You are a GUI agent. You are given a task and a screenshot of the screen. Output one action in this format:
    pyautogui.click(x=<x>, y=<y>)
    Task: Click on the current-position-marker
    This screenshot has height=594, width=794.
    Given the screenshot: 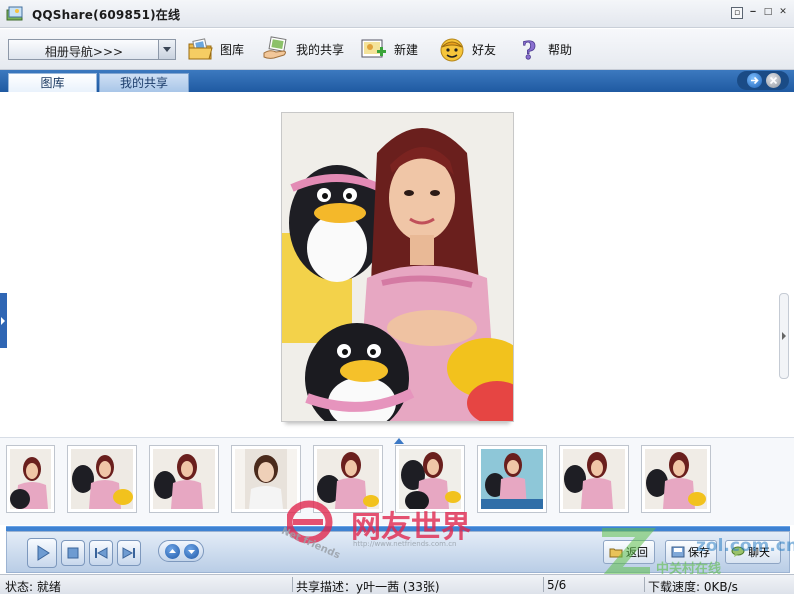 What is the action you would take?
    pyautogui.click(x=399, y=441)
    